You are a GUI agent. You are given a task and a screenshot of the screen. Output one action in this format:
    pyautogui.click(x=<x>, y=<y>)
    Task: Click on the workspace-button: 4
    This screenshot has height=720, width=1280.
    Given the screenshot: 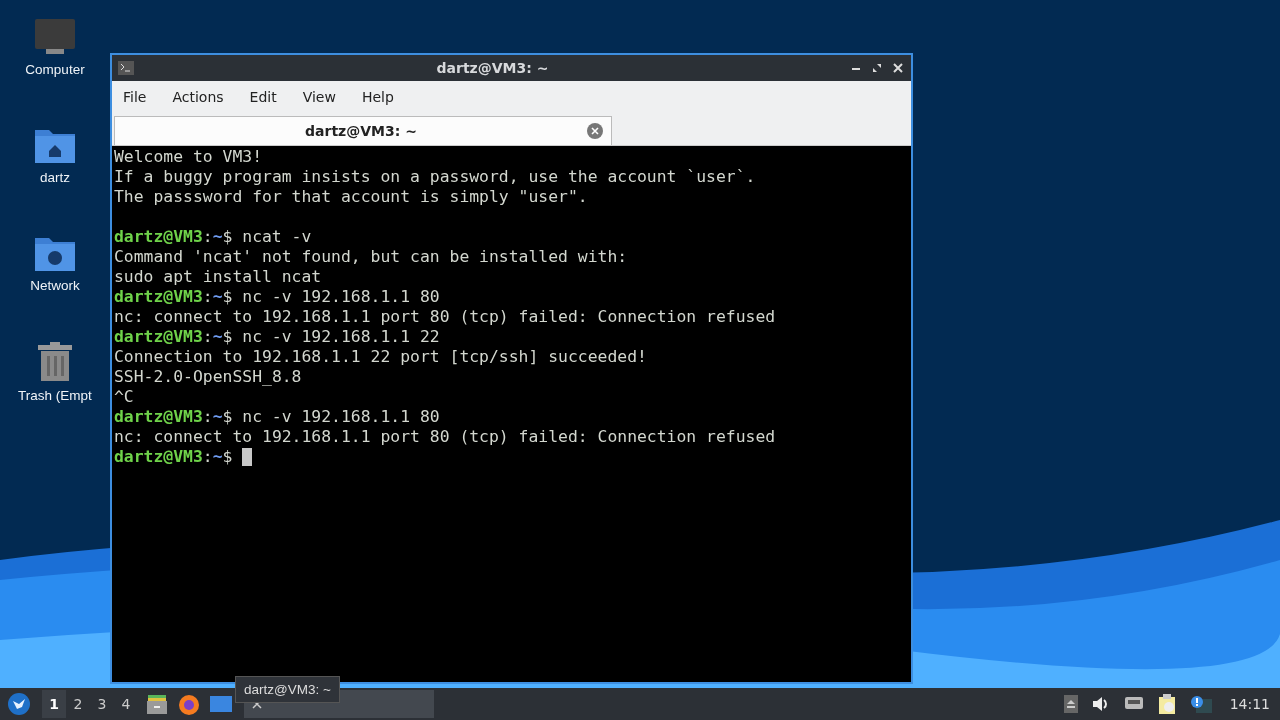 What is the action you would take?
    pyautogui.click(x=126, y=704)
    